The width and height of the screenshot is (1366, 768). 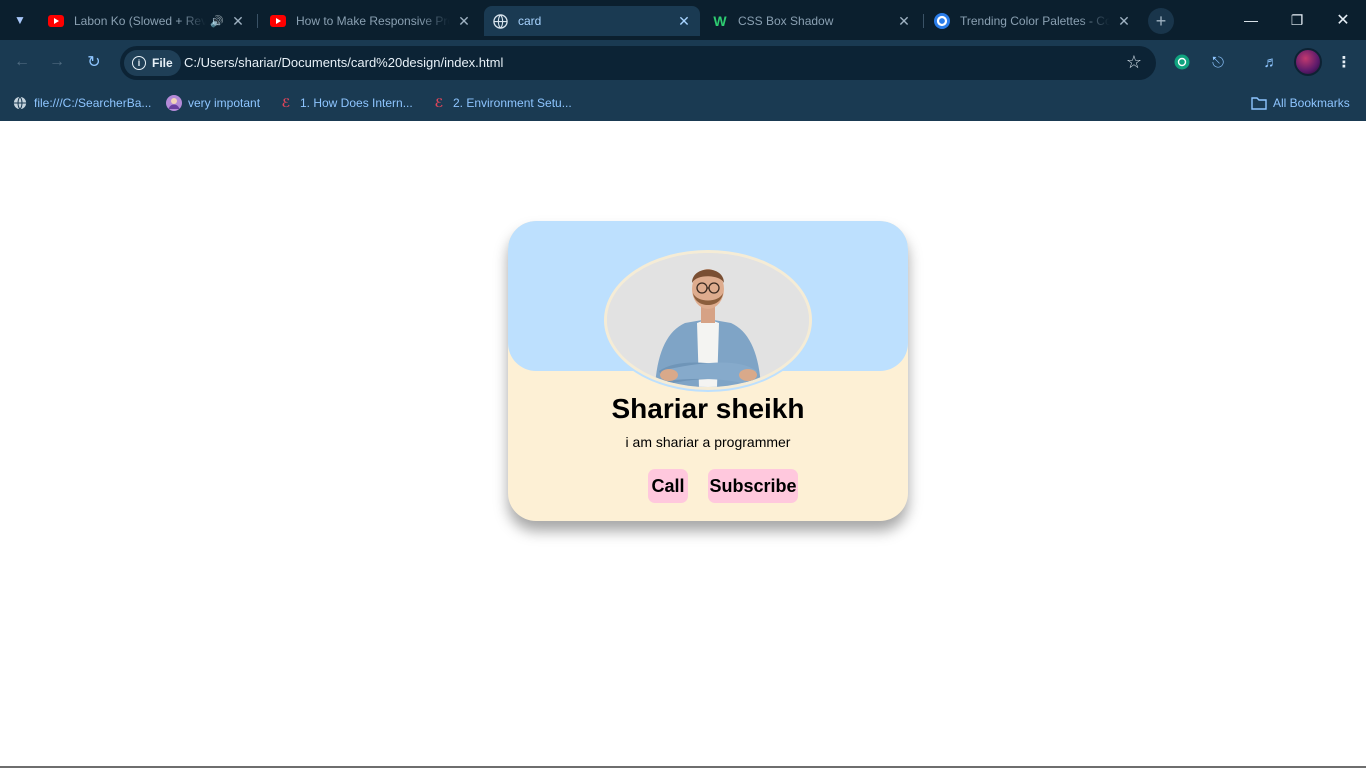 I want to click on tab-card: card ✕, so click(x=592, y=21).